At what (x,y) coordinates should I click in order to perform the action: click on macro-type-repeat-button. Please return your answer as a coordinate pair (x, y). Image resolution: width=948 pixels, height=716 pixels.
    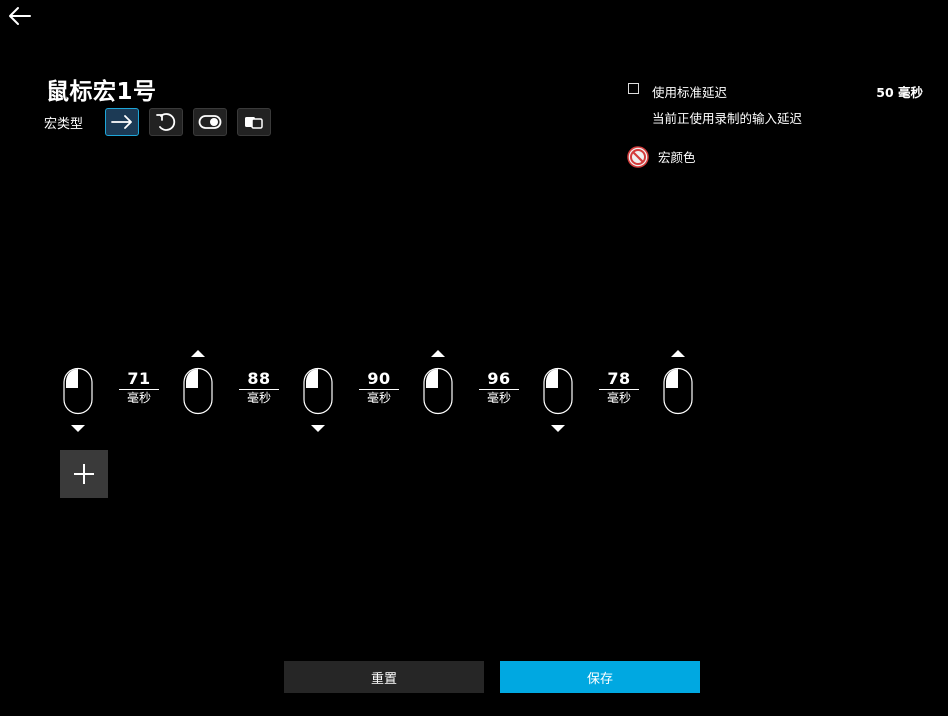
    Looking at the image, I should click on (166, 122).